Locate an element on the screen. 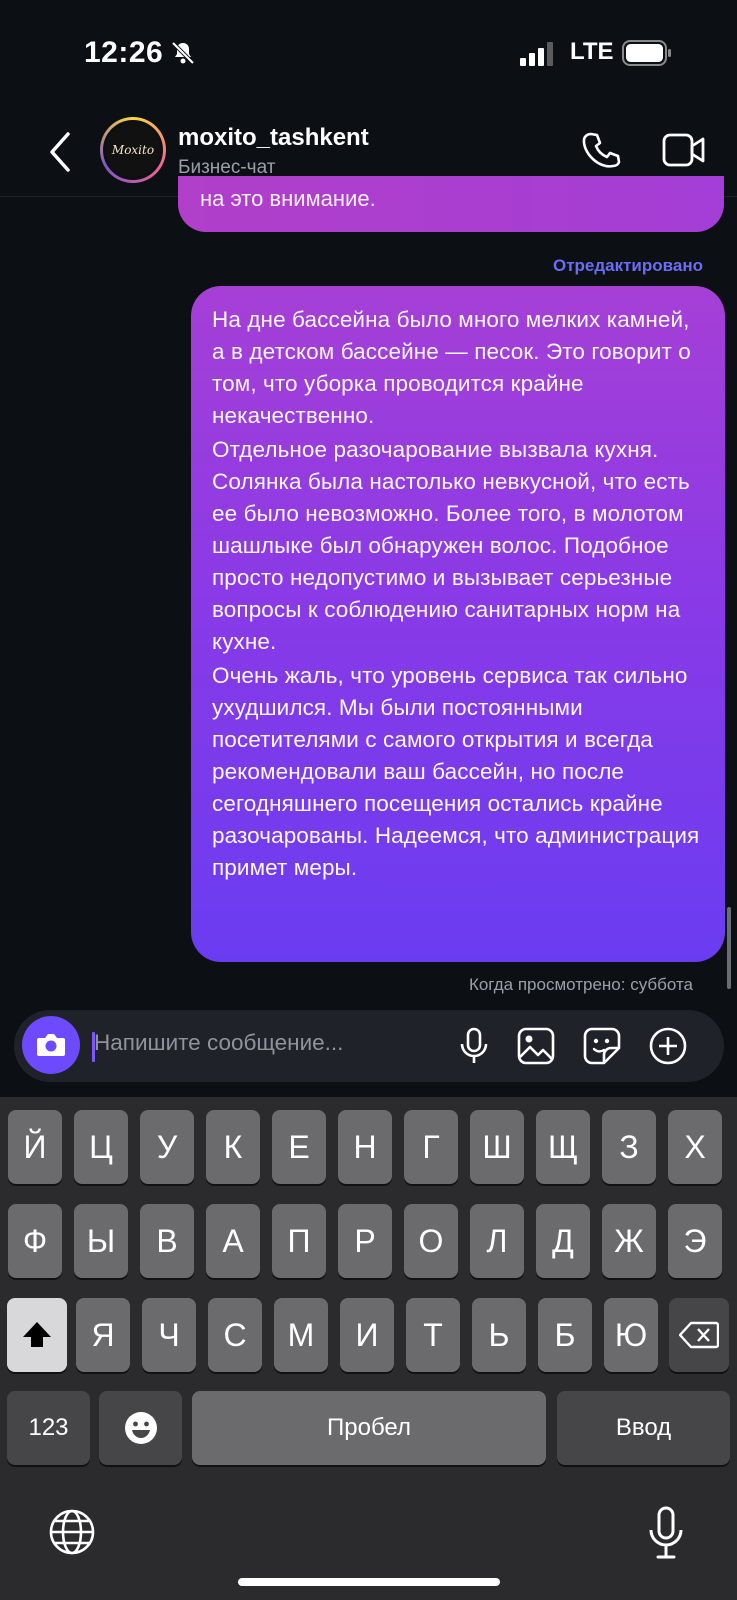 The width and height of the screenshot is (737, 1600). plus-icon is located at coordinates (668, 1046).